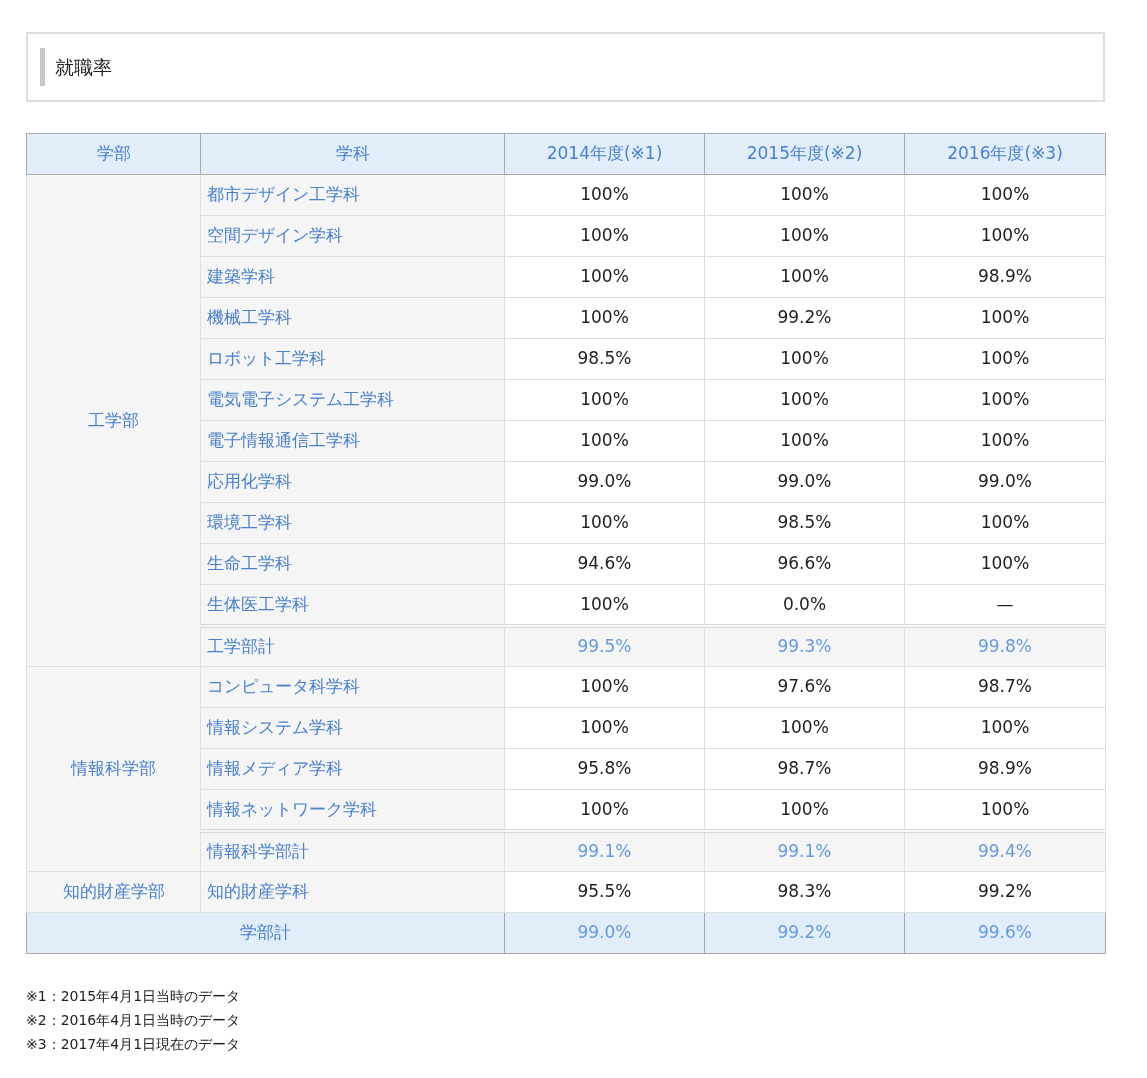  I want to click on department-cell: 空間デザイン学科, so click(352, 236).